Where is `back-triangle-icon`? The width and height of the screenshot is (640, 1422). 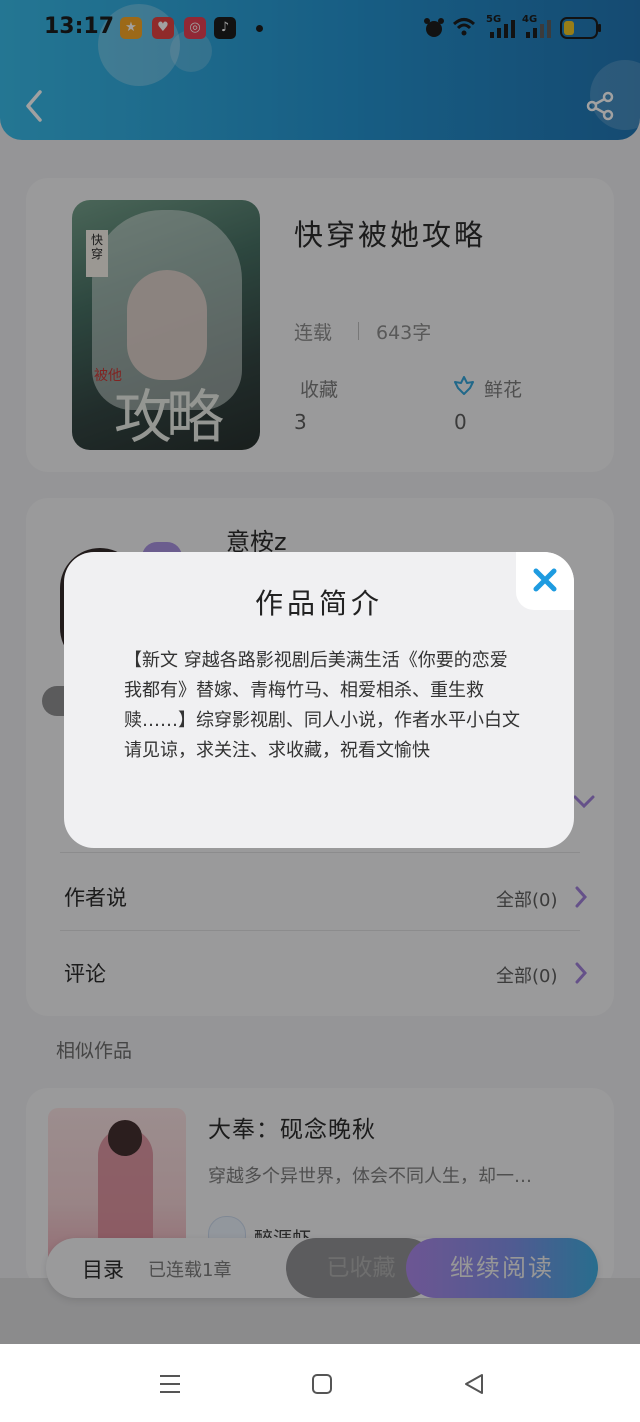
back-triangle-icon is located at coordinates (474, 1384).